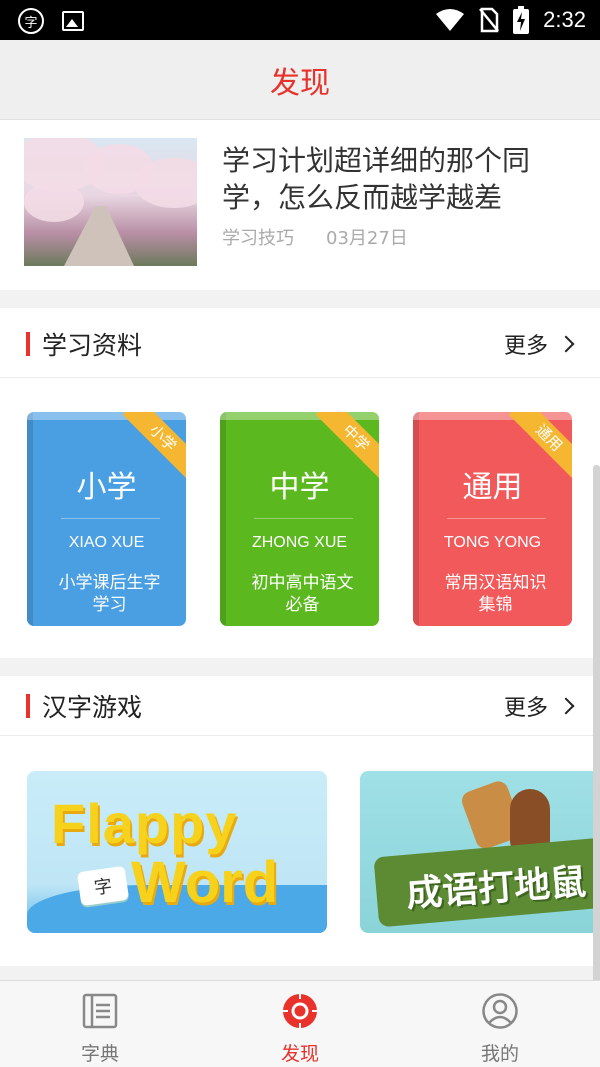 The height and width of the screenshot is (1067, 600). I want to click on clock: 2:32, so click(564, 19).